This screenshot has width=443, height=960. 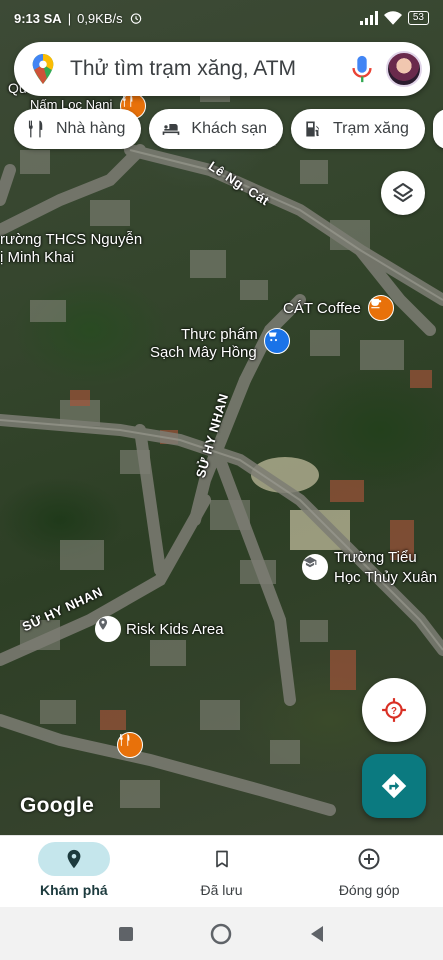 I want to click on status-bar: 9:13 SA | 0,9KB/s 53, so click(x=221, y=18).